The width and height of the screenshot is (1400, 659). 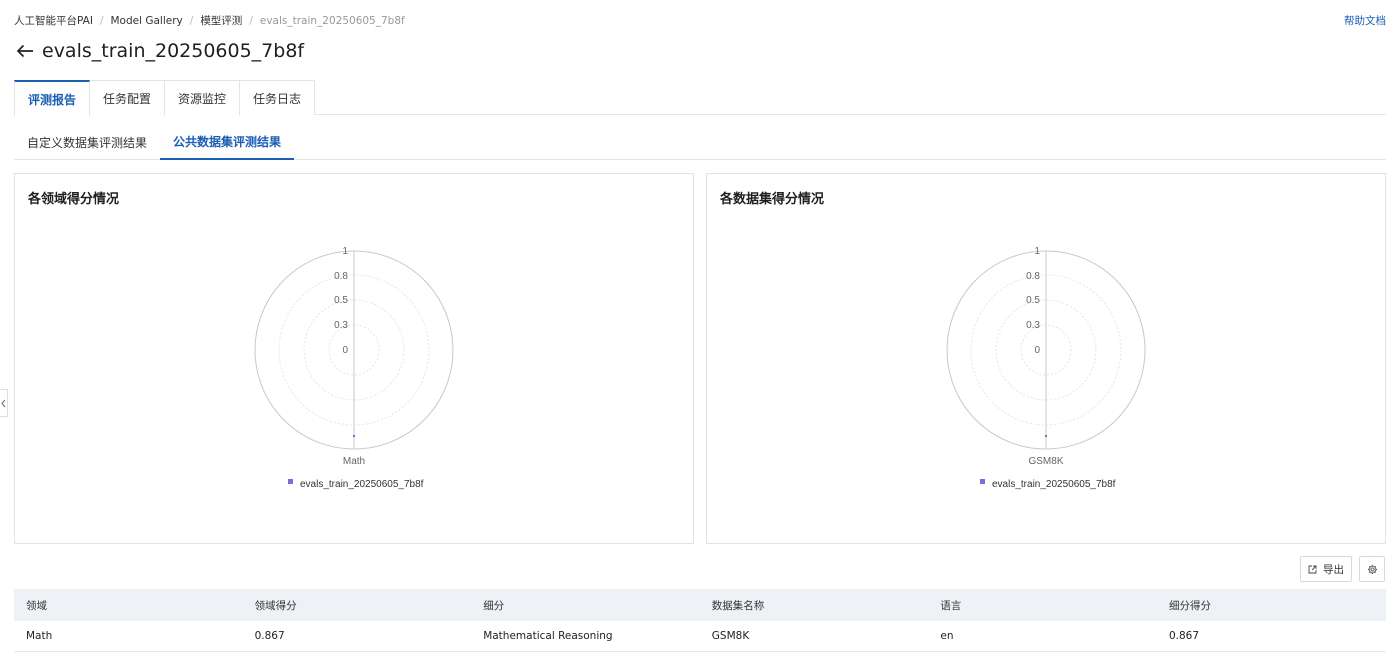 I want to click on export-button: 导出, so click(x=1326, y=569).